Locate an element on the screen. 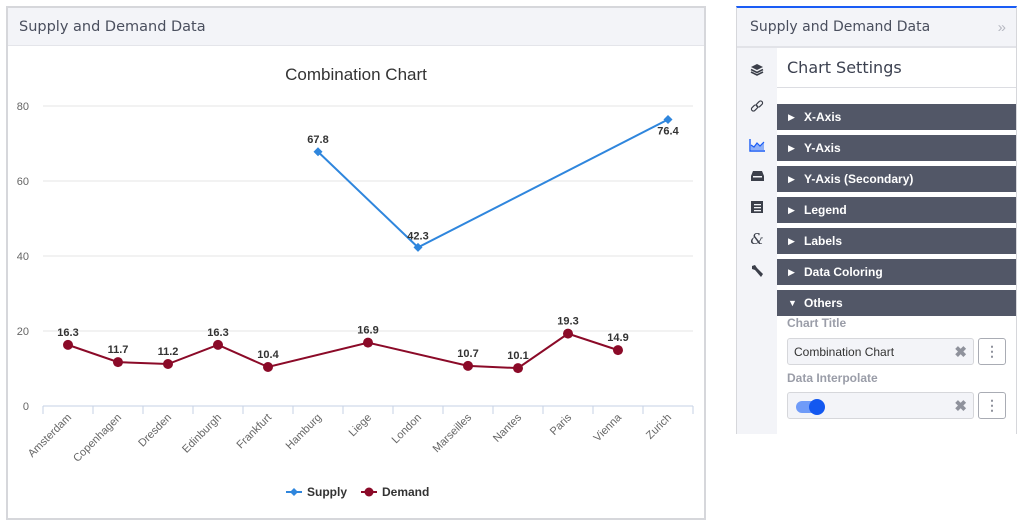 The width and height of the screenshot is (1023, 526). x-tick-label: Copenhagen is located at coordinates (97, 438).